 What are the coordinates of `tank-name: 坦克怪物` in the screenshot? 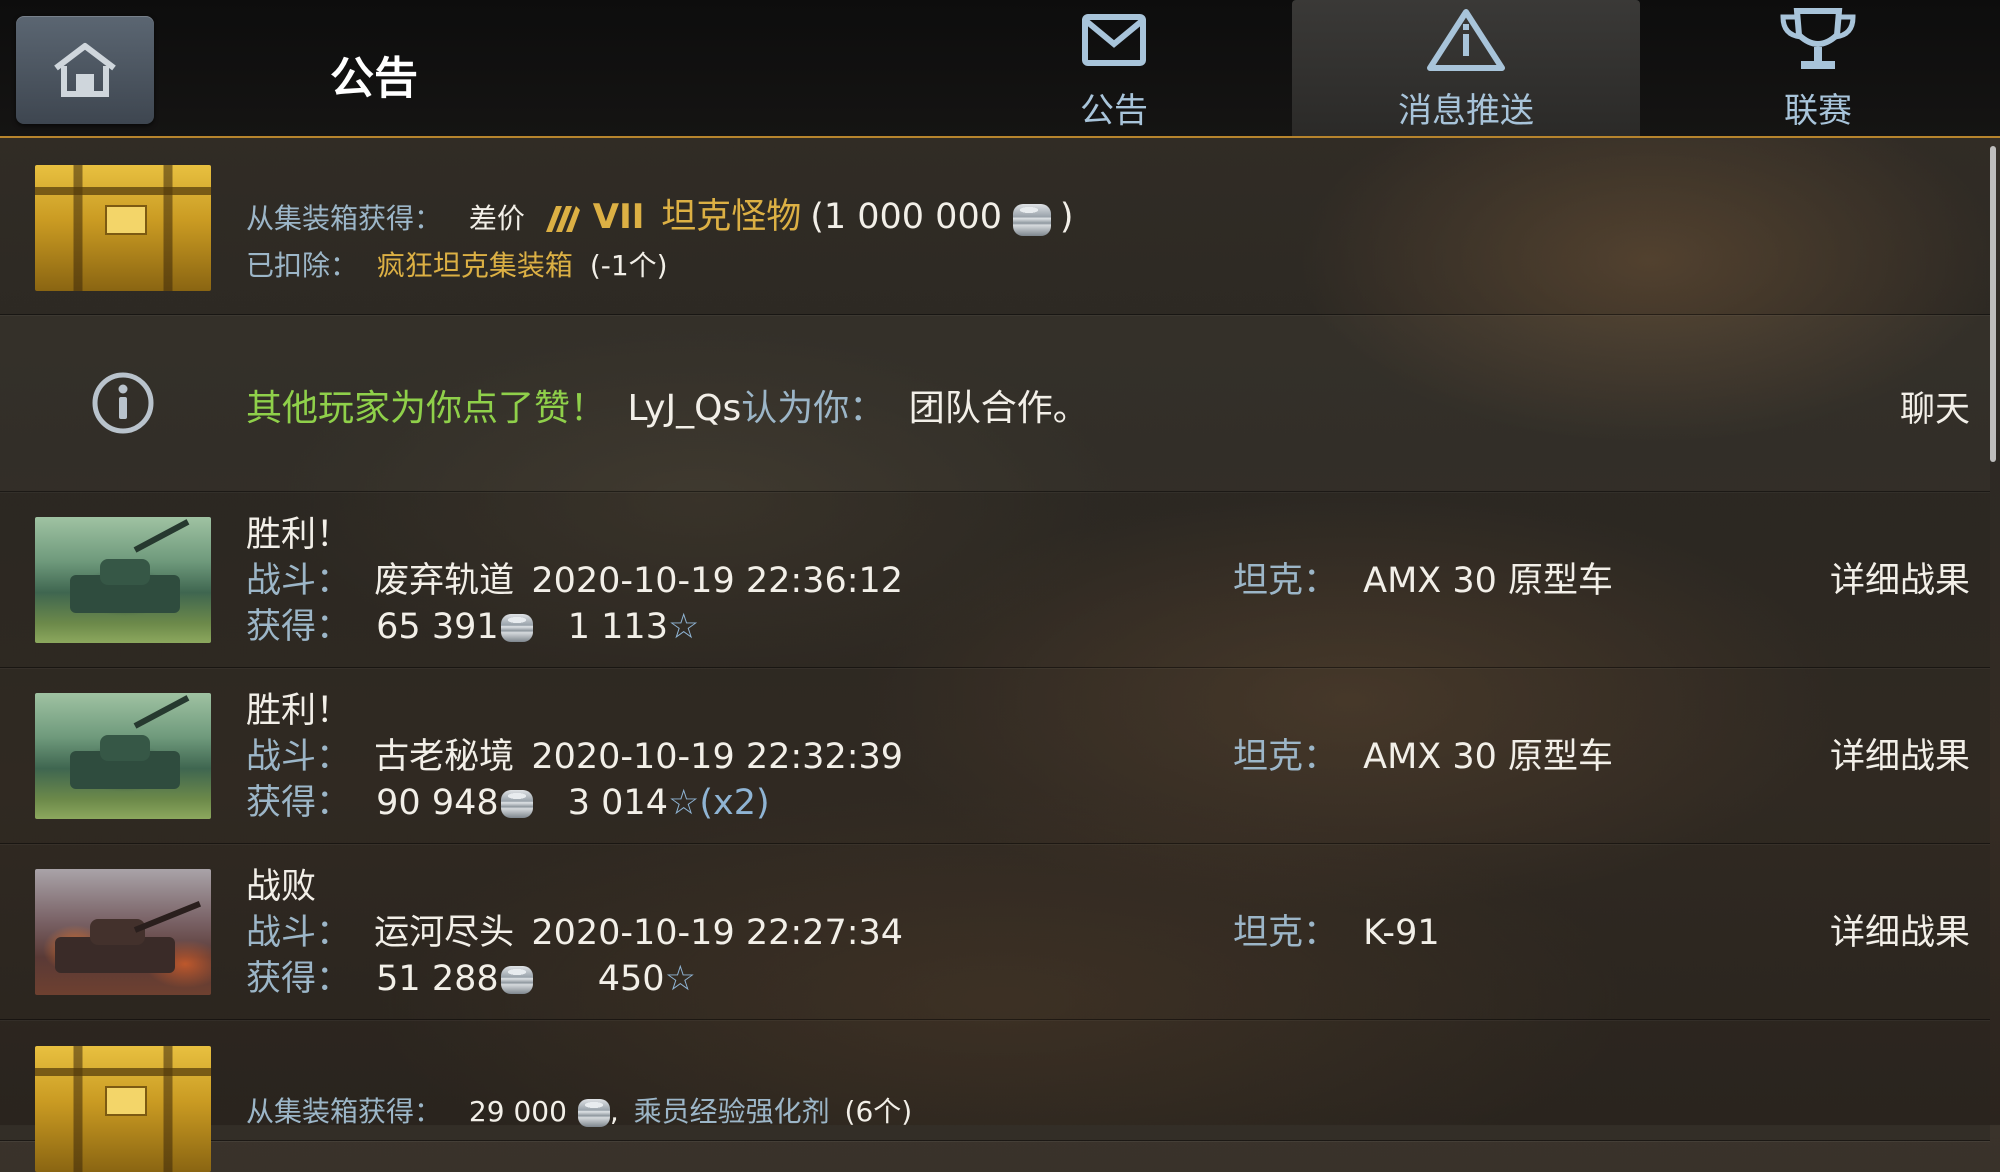 It's located at (731, 217).